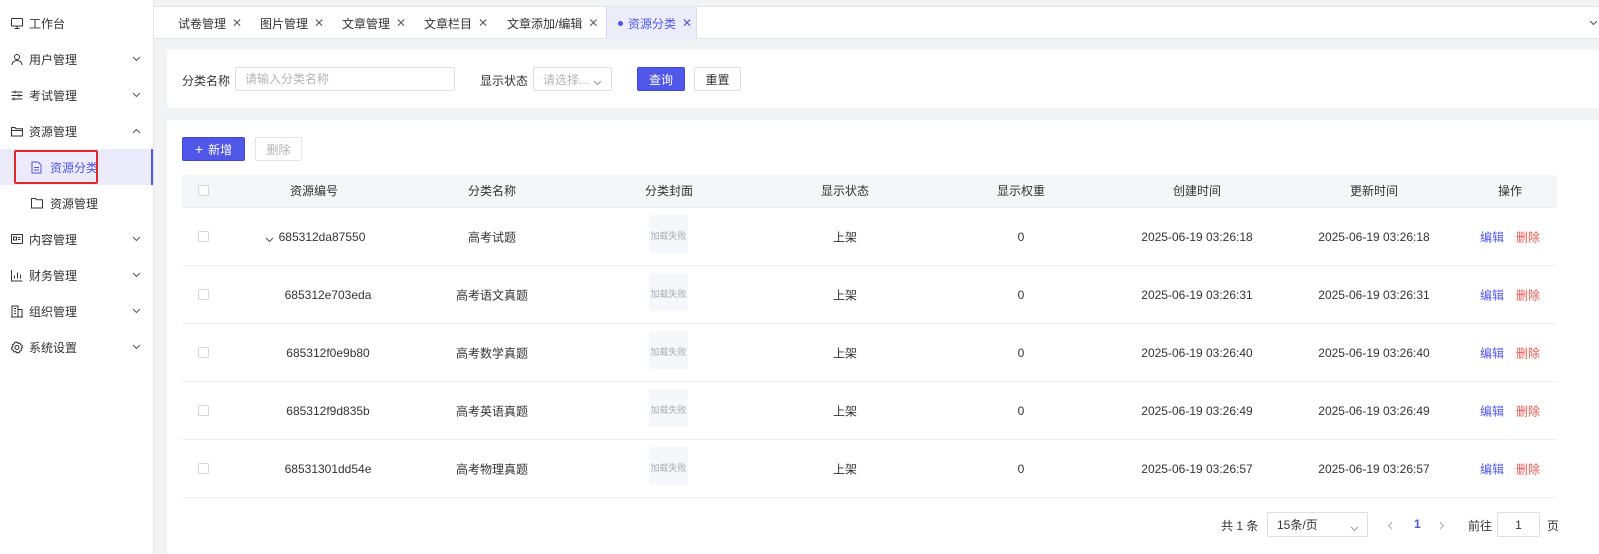 This screenshot has width=1599, height=554. What do you see at coordinates (1374, 236) in the screenshot?
I see `updated-time: 2025-06-19 03:26:18` at bounding box center [1374, 236].